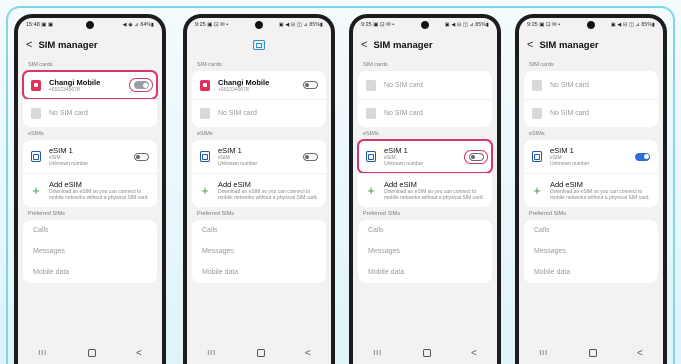 The image size is (681, 364). I want to click on status-bar: 15:48 ▣ ▣ ◀ ◉ ⊿ 84%▮, so click(90, 25).